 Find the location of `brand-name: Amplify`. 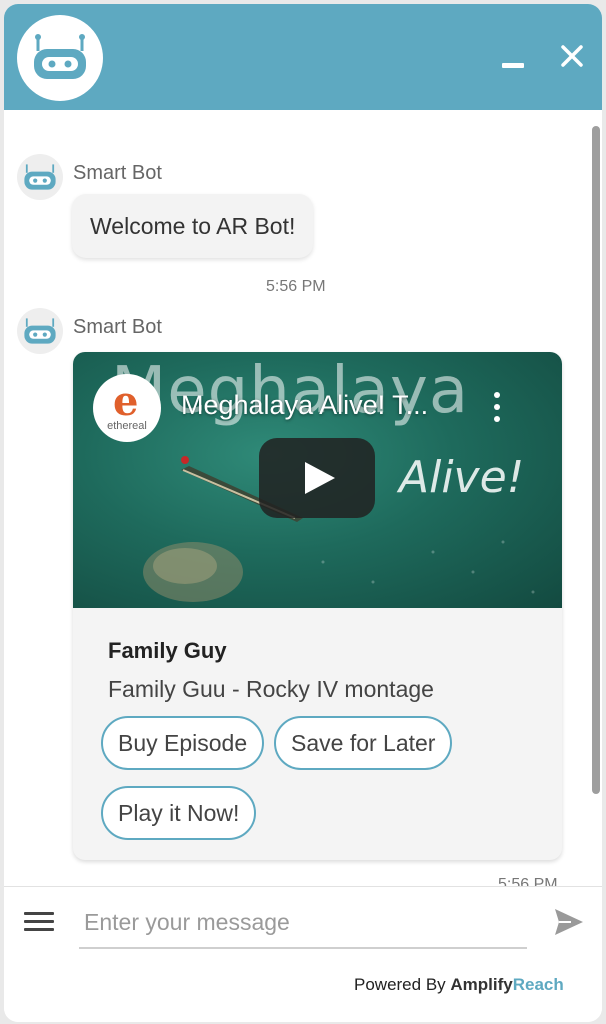

brand-name: Amplify is located at coordinates (481, 984).